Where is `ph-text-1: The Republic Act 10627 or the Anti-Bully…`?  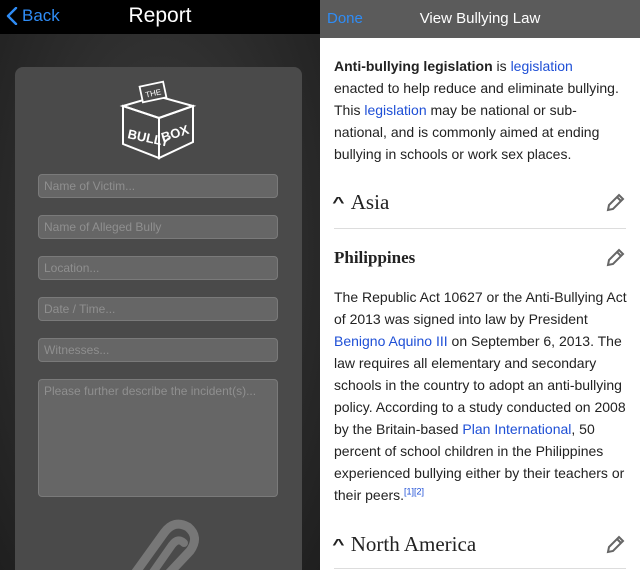 ph-text-1: The Republic Act 10627 or the Anti-Bully… is located at coordinates (480, 308).